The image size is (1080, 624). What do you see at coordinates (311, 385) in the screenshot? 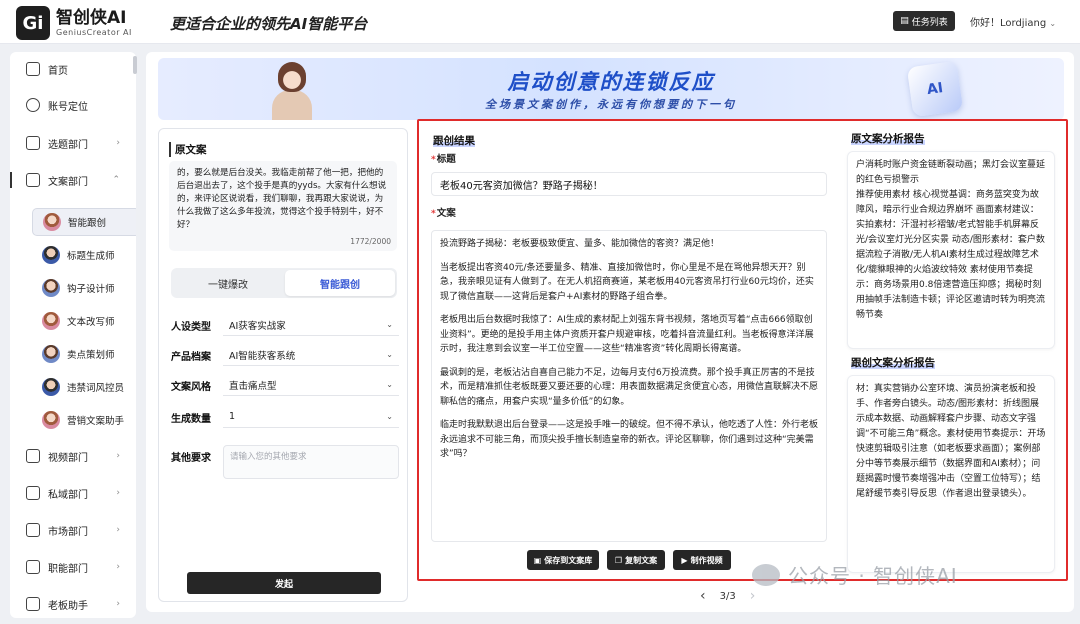
I see `copy-style-select: 直击痛点型 ⌄` at bounding box center [311, 385].